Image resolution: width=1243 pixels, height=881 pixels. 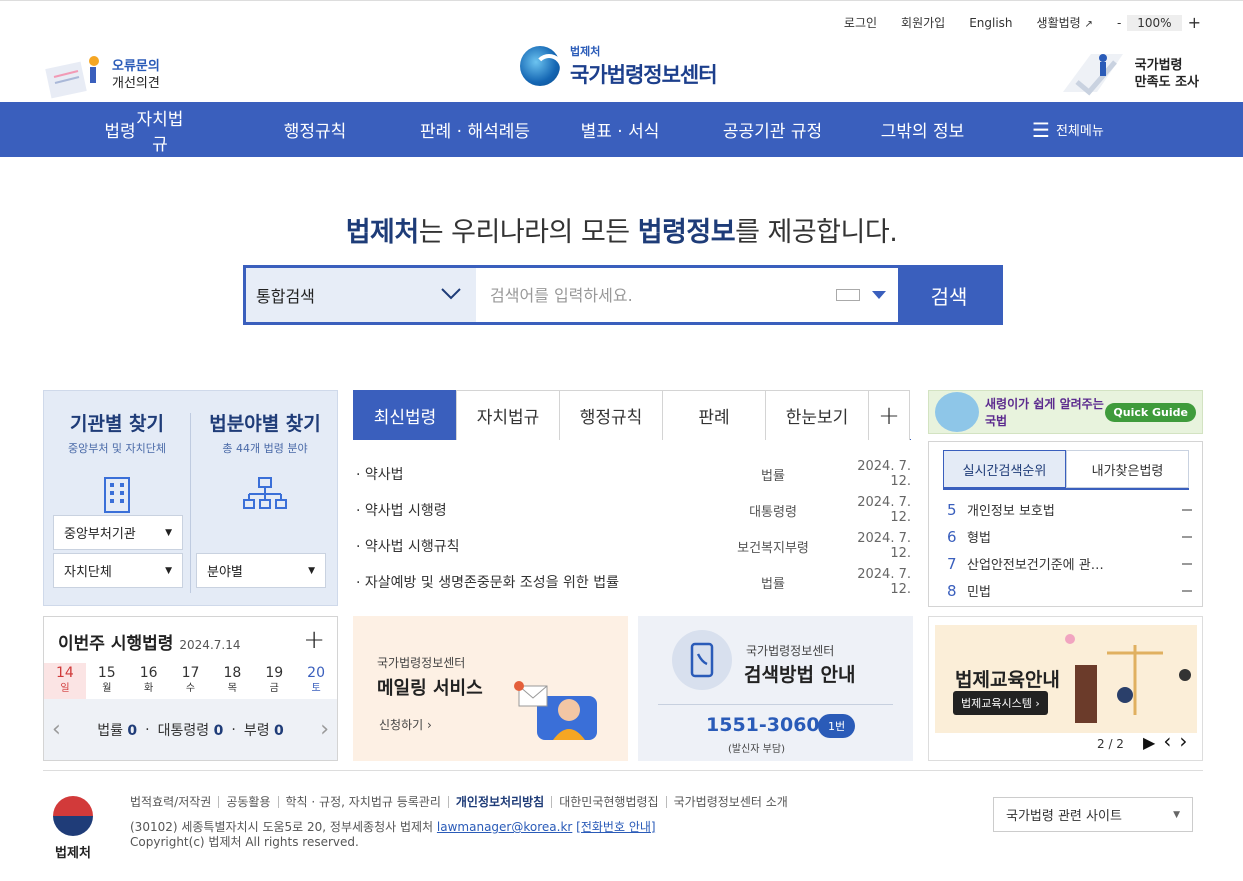 I want to click on login-link: 로그인, so click(x=860, y=22).